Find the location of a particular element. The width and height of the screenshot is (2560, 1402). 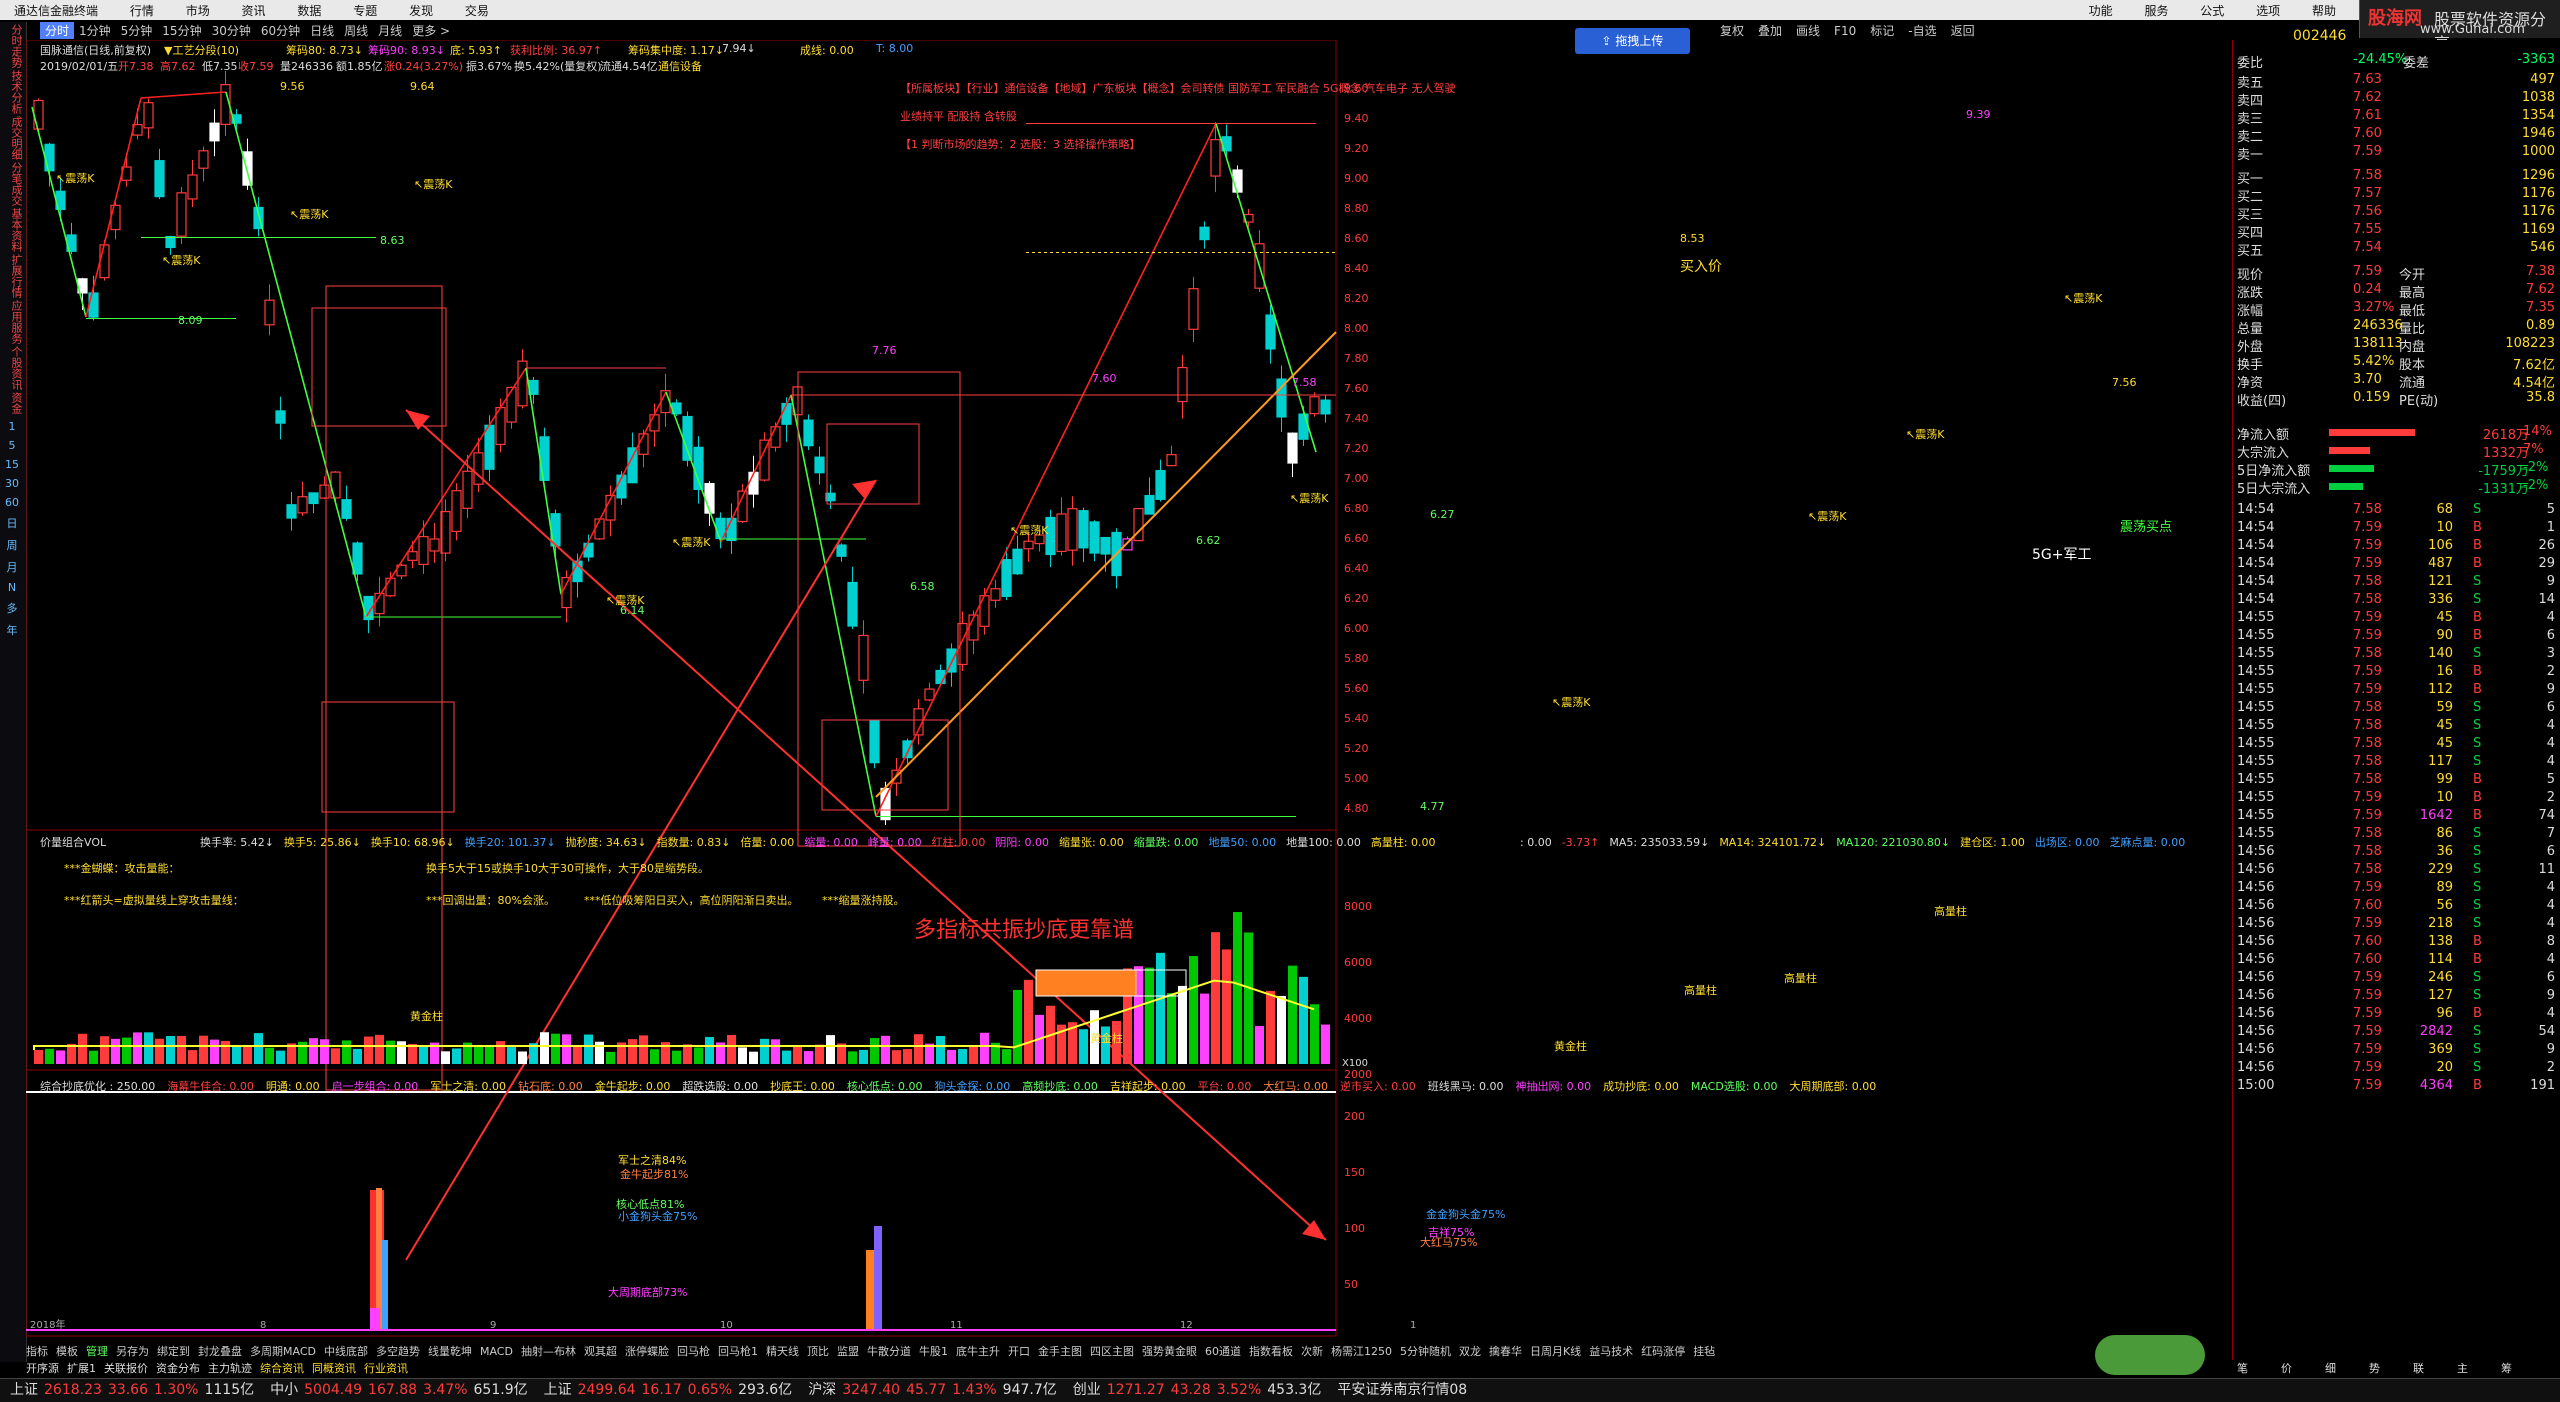

period-tab: 更多 > is located at coordinates (431, 30).